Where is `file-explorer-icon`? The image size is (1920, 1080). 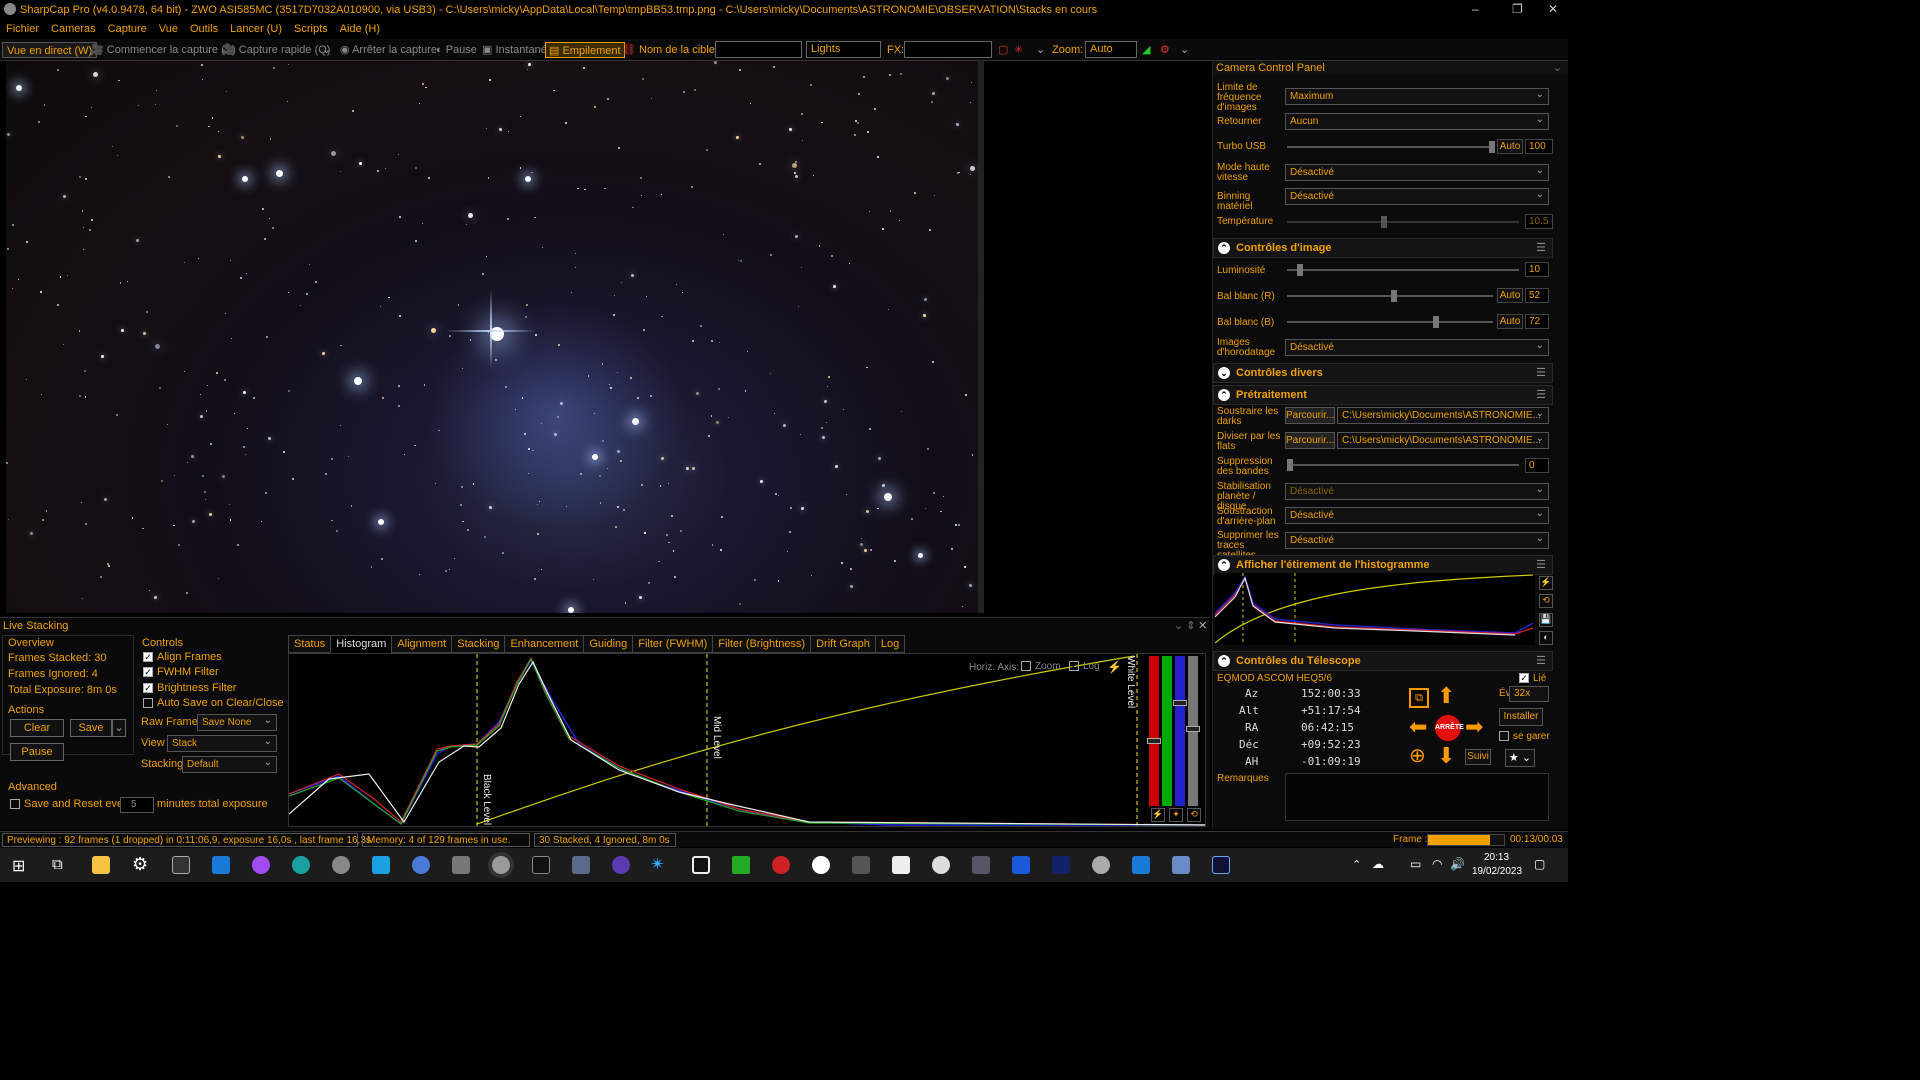
file-explorer-icon is located at coordinates (101, 865).